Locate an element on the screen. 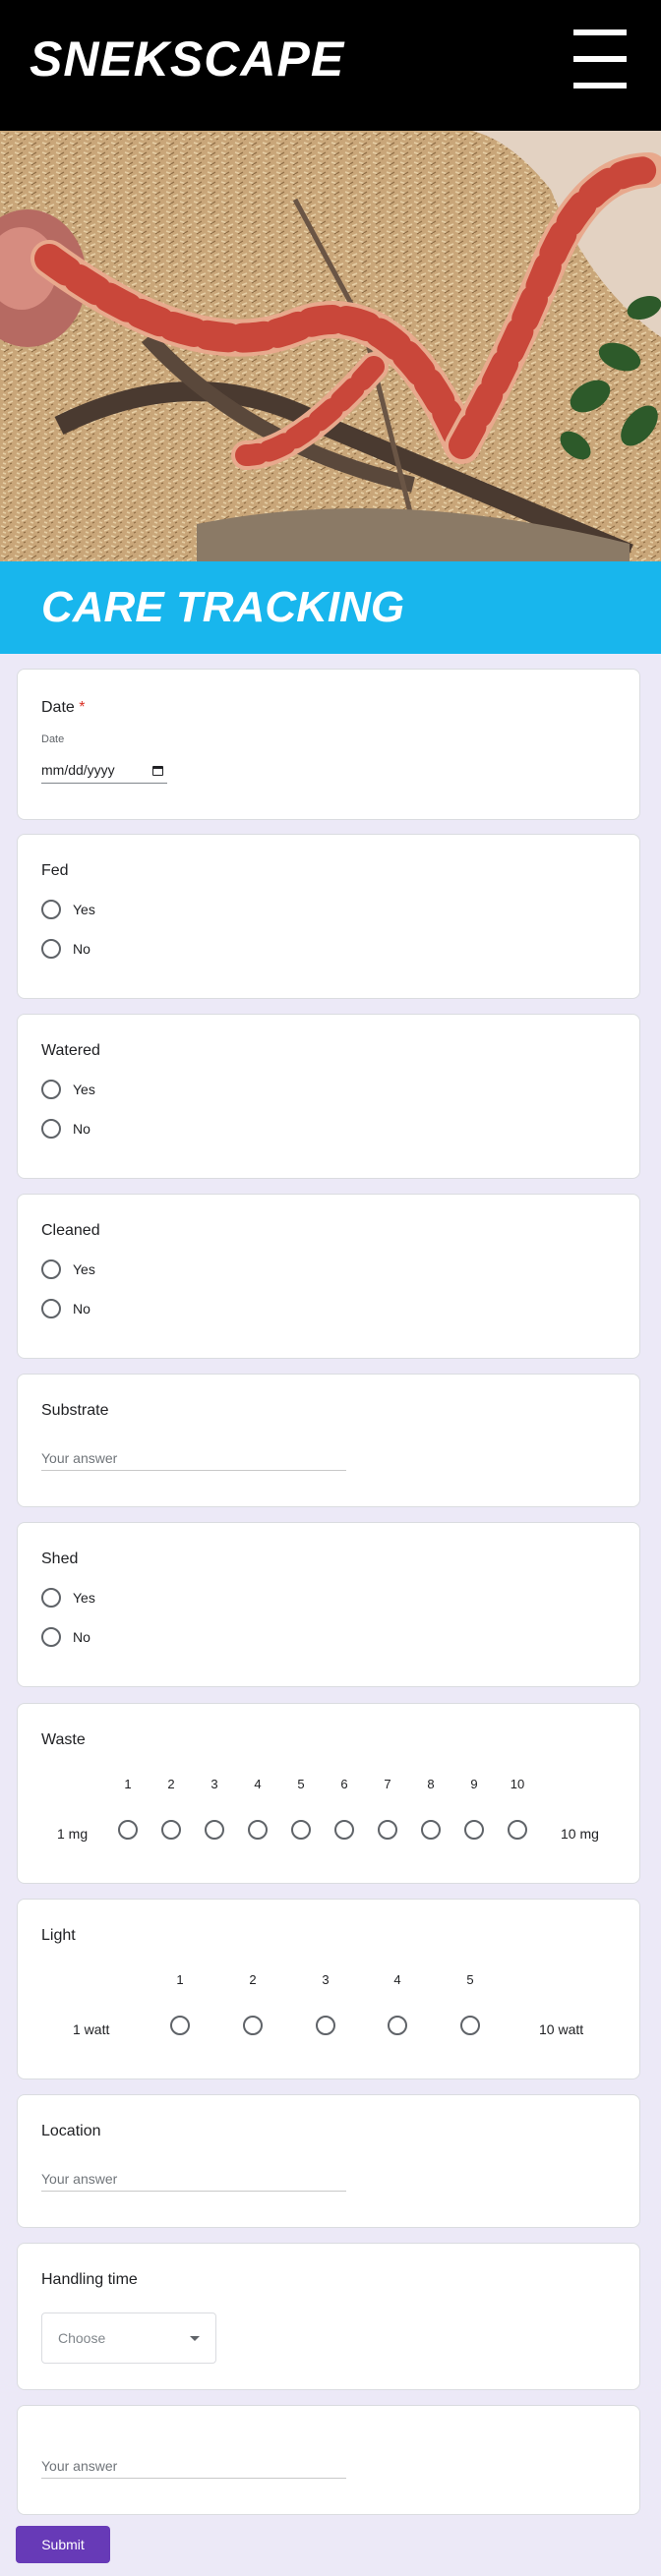 The width and height of the screenshot is (661, 2576). question-title: Substrate is located at coordinates (75, 1410).